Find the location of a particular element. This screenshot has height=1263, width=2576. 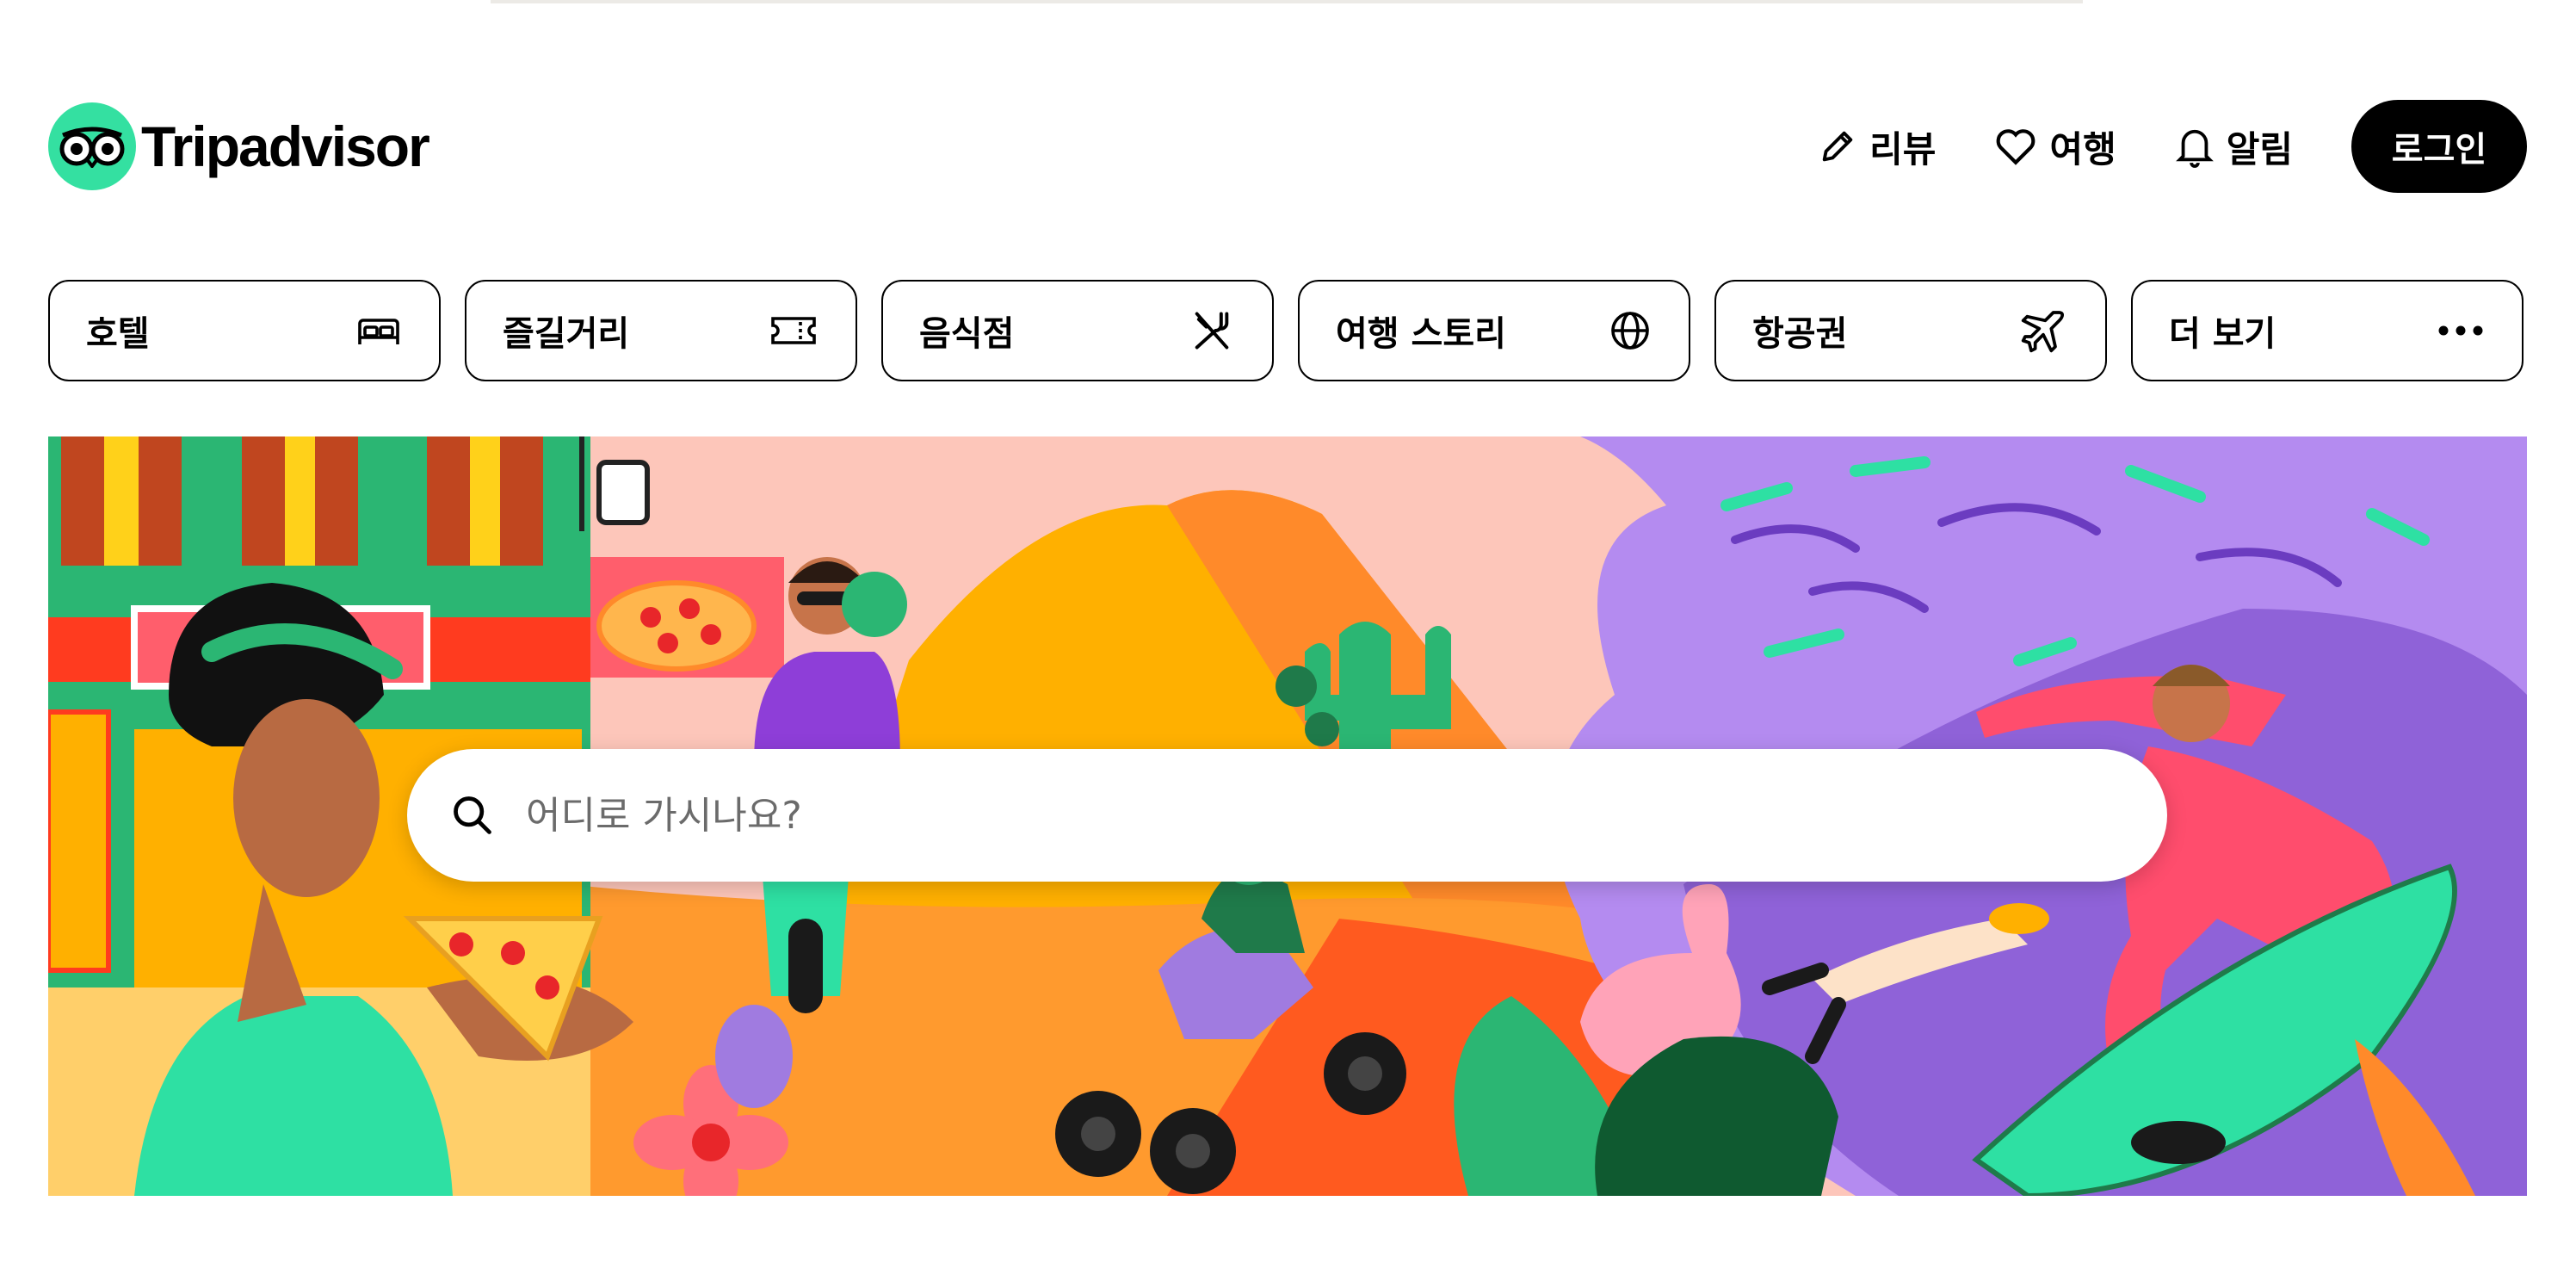

owl-logo-icon is located at coordinates (92, 146).